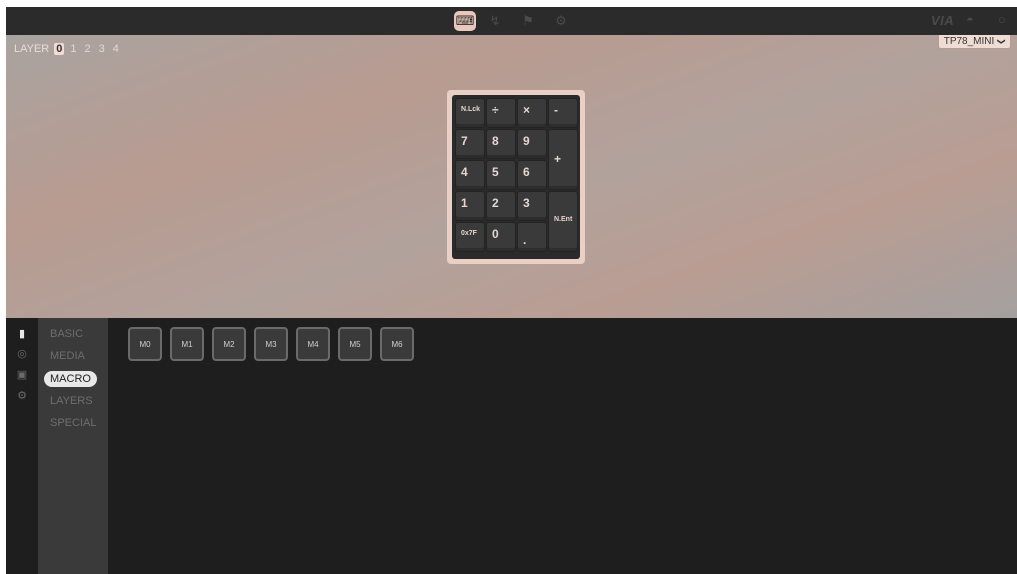  Describe the element at coordinates (73, 423) in the screenshot. I see `category-special: SPECIAL` at that location.